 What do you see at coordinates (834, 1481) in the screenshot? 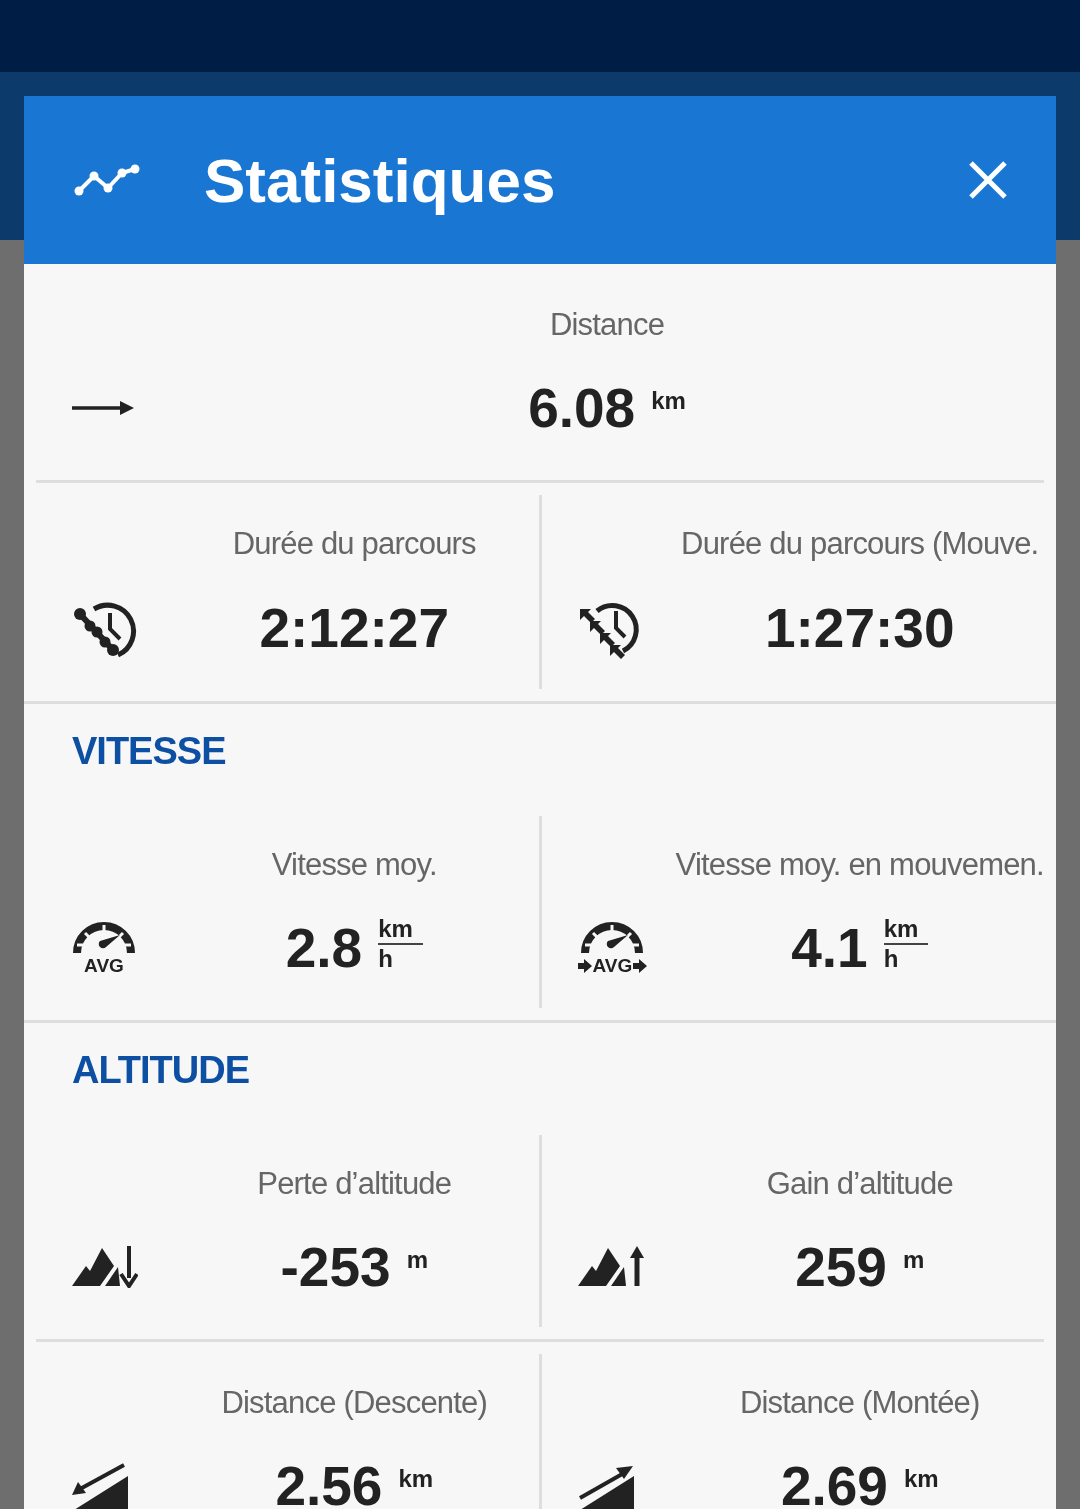
I see `stat-value: 2.69` at bounding box center [834, 1481].